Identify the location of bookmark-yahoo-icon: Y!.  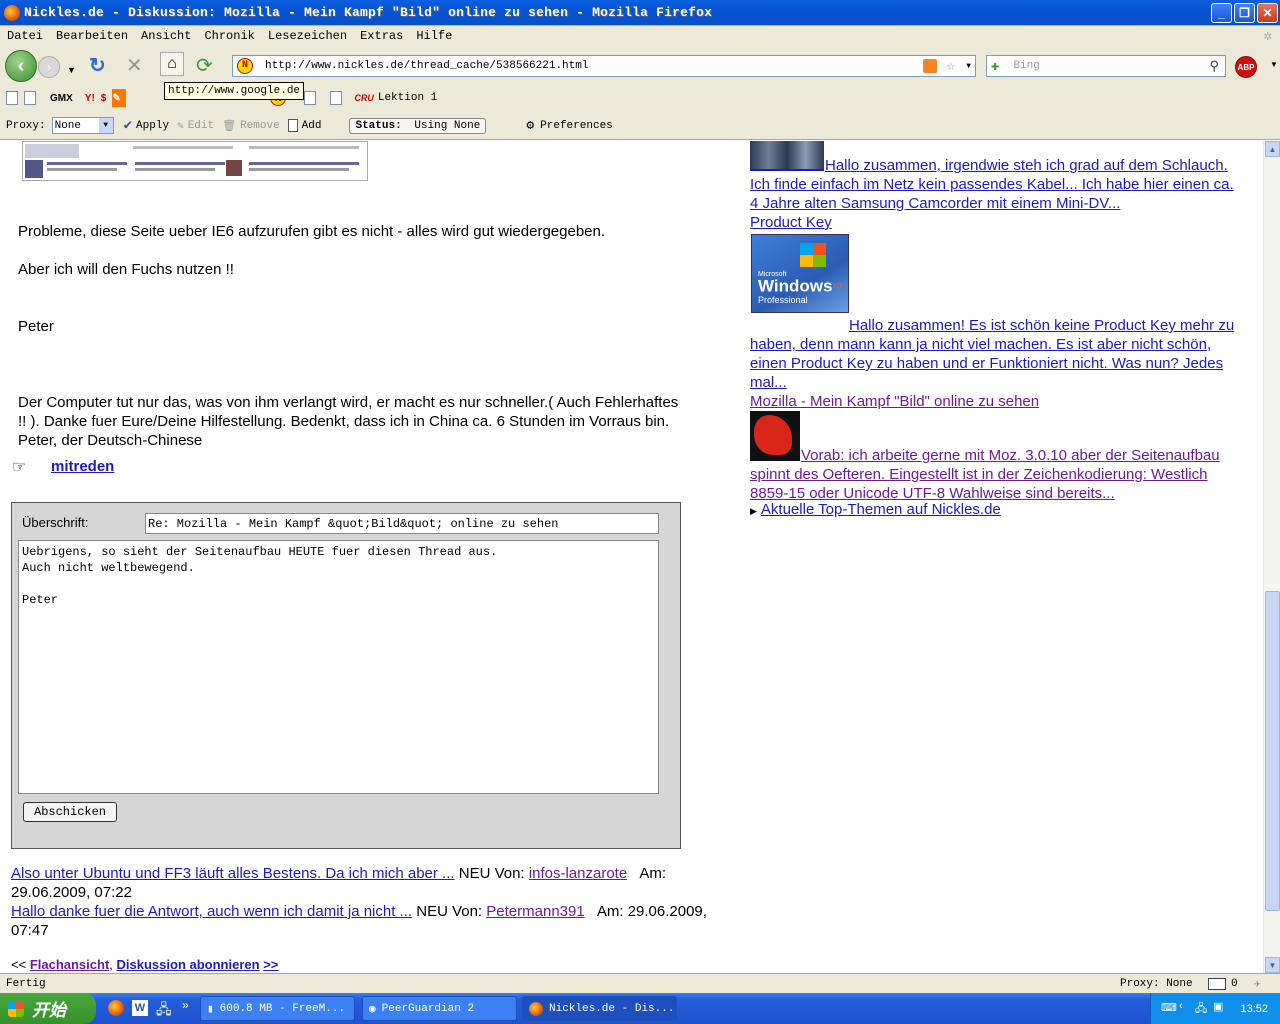
(90, 98).